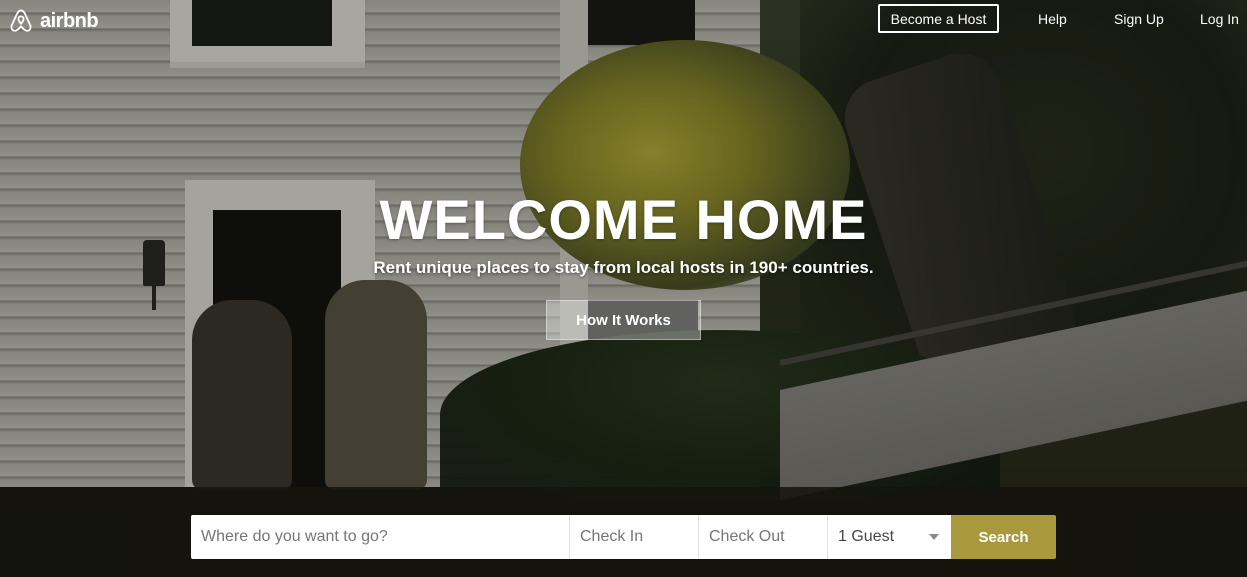 Image resolution: width=1247 pixels, height=577 pixels. What do you see at coordinates (21, 20) in the screenshot?
I see `airbnb-belo-icon` at bounding box center [21, 20].